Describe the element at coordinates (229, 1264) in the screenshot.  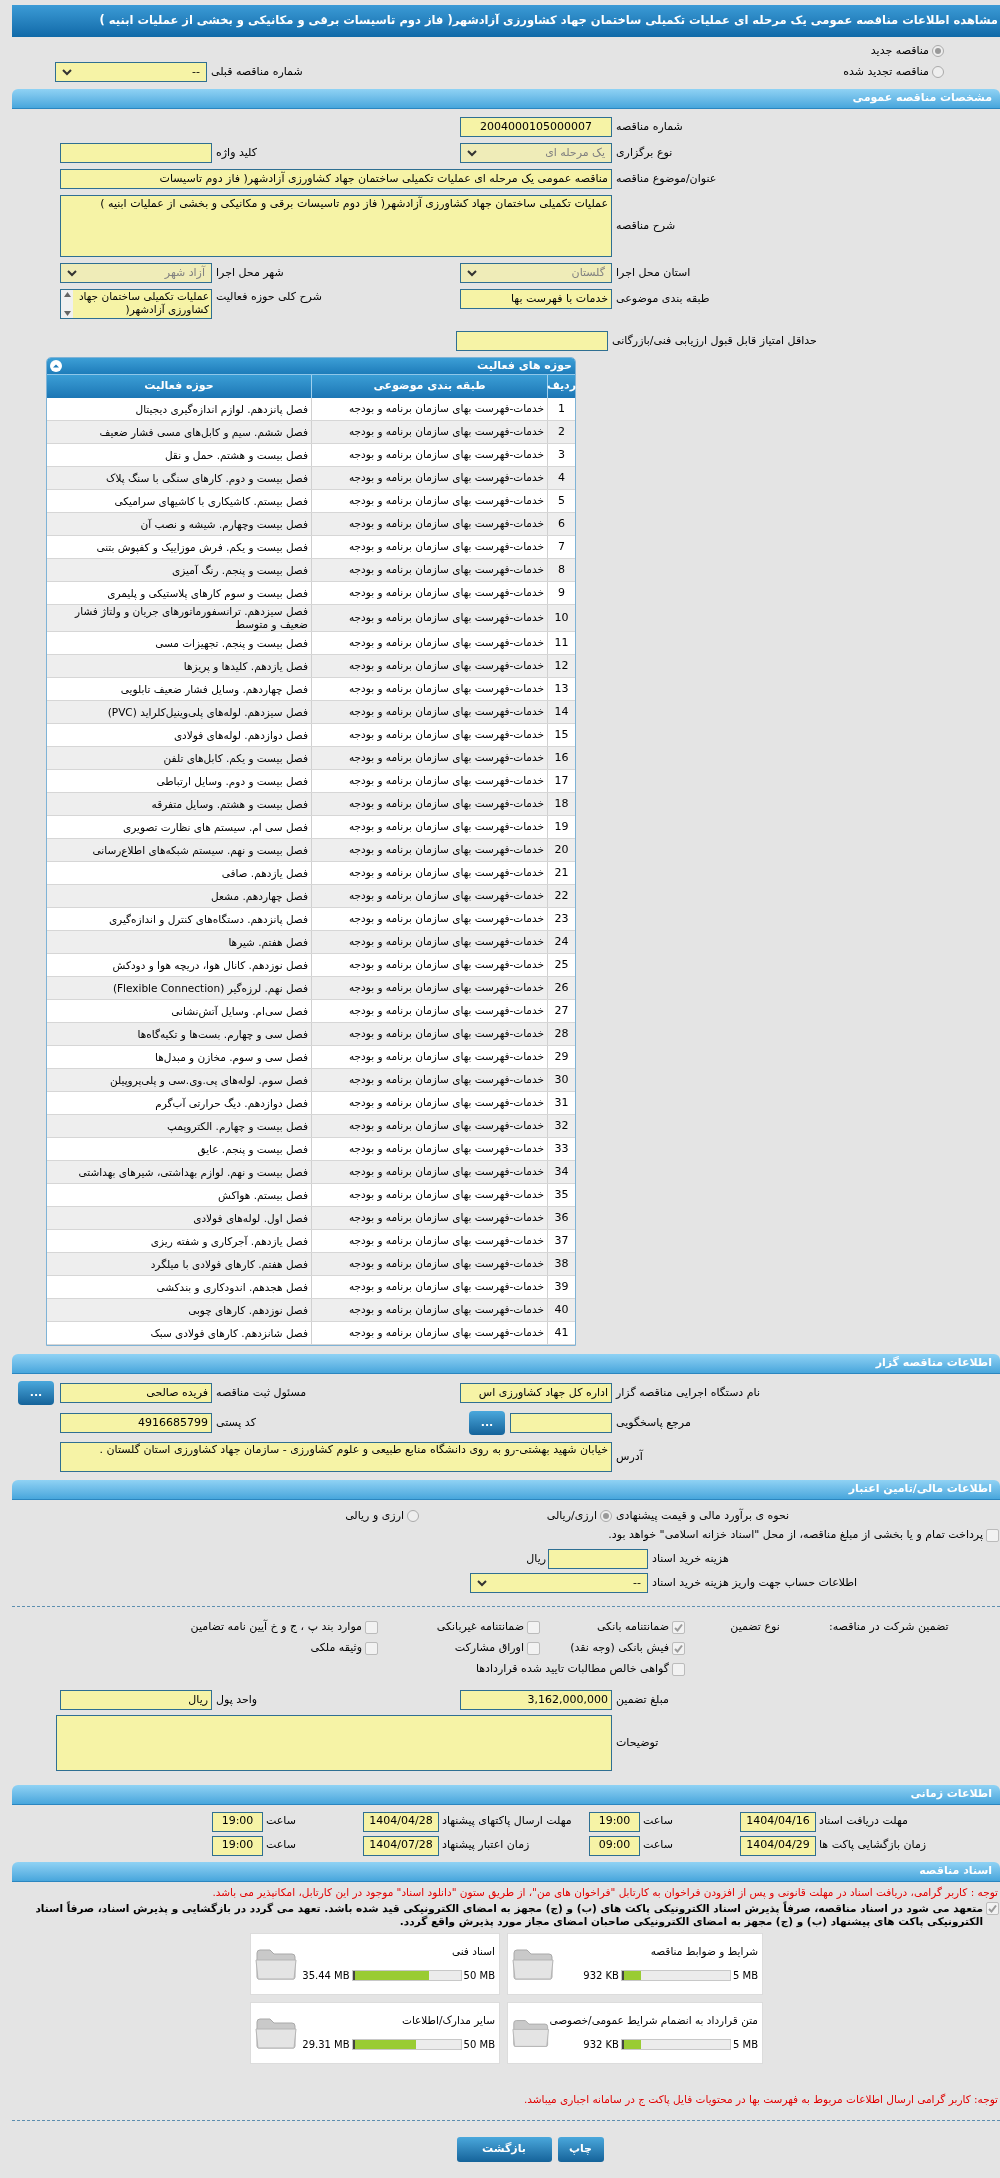
I see `table-cell-text: فصل هفتم. کارهای فولادی با میلگرد` at that location.